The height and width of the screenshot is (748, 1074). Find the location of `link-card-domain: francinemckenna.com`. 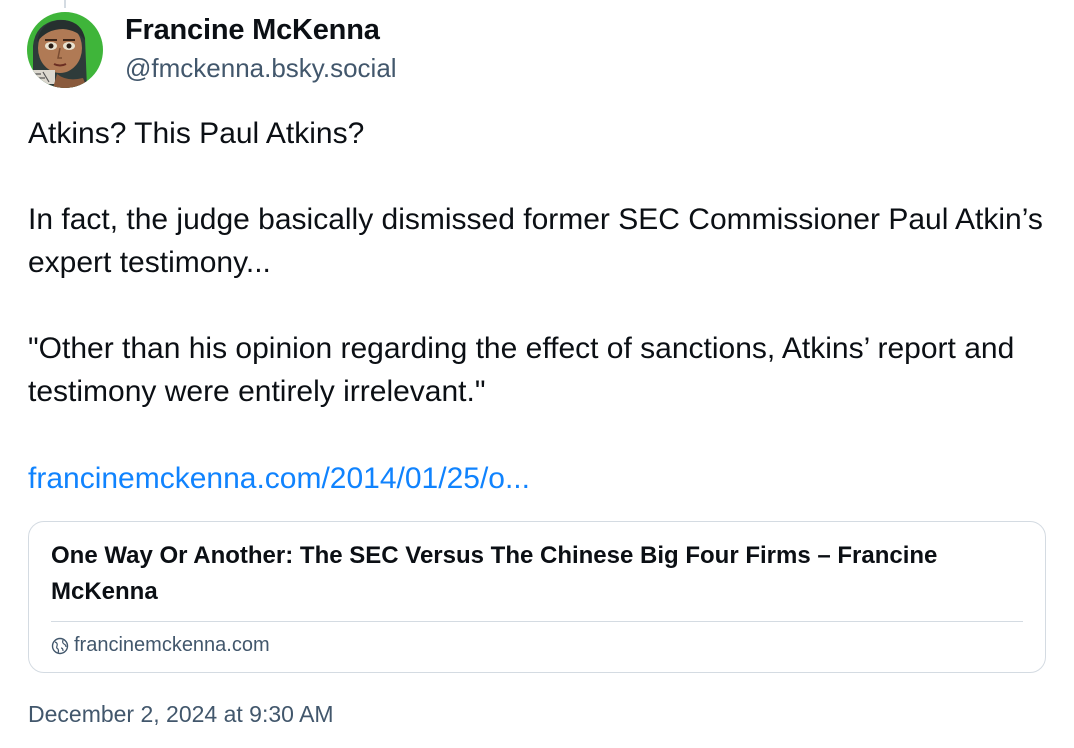

link-card-domain: francinemckenna.com is located at coordinates (172, 645).